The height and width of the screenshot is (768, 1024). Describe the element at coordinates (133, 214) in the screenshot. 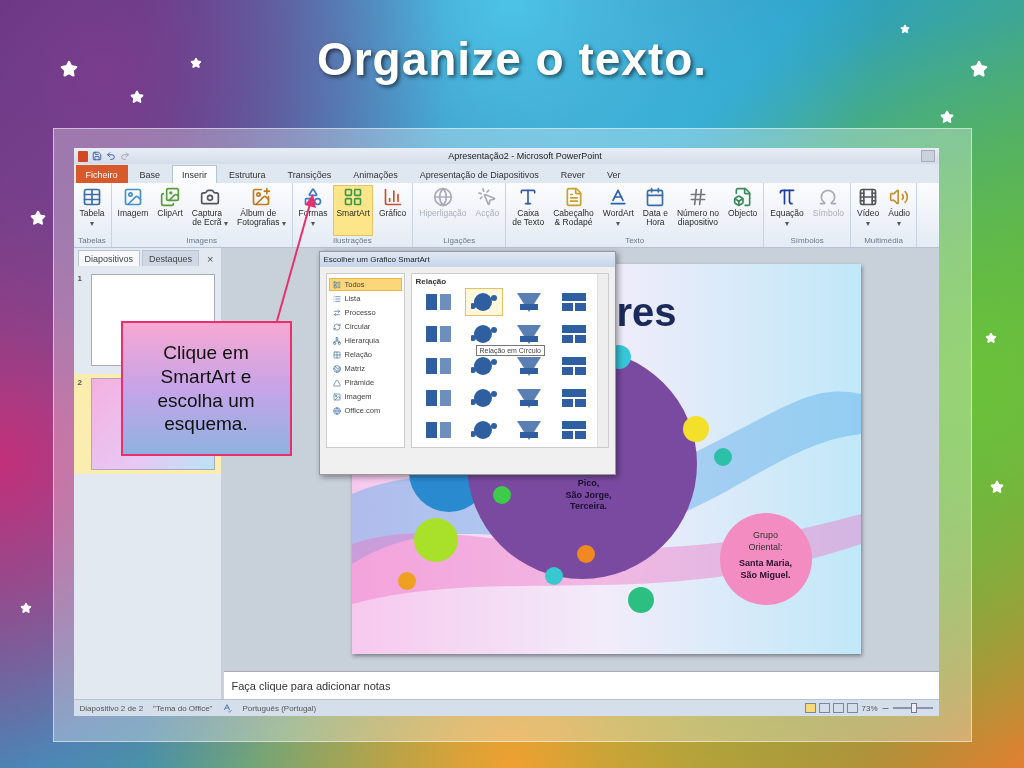

I see `button-label: Imagem` at that location.